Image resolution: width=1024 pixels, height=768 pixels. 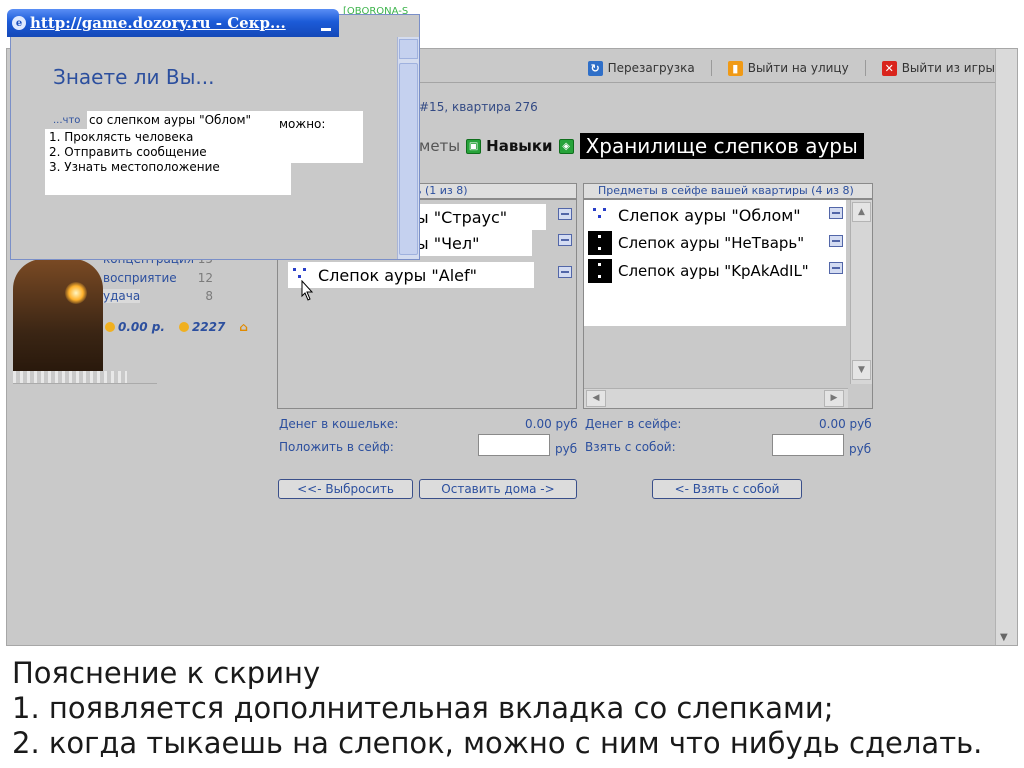 What do you see at coordinates (721, 146) in the screenshot?
I see `tab-aura-storage: Хранилище слепков ауры` at bounding box center [721, 146].